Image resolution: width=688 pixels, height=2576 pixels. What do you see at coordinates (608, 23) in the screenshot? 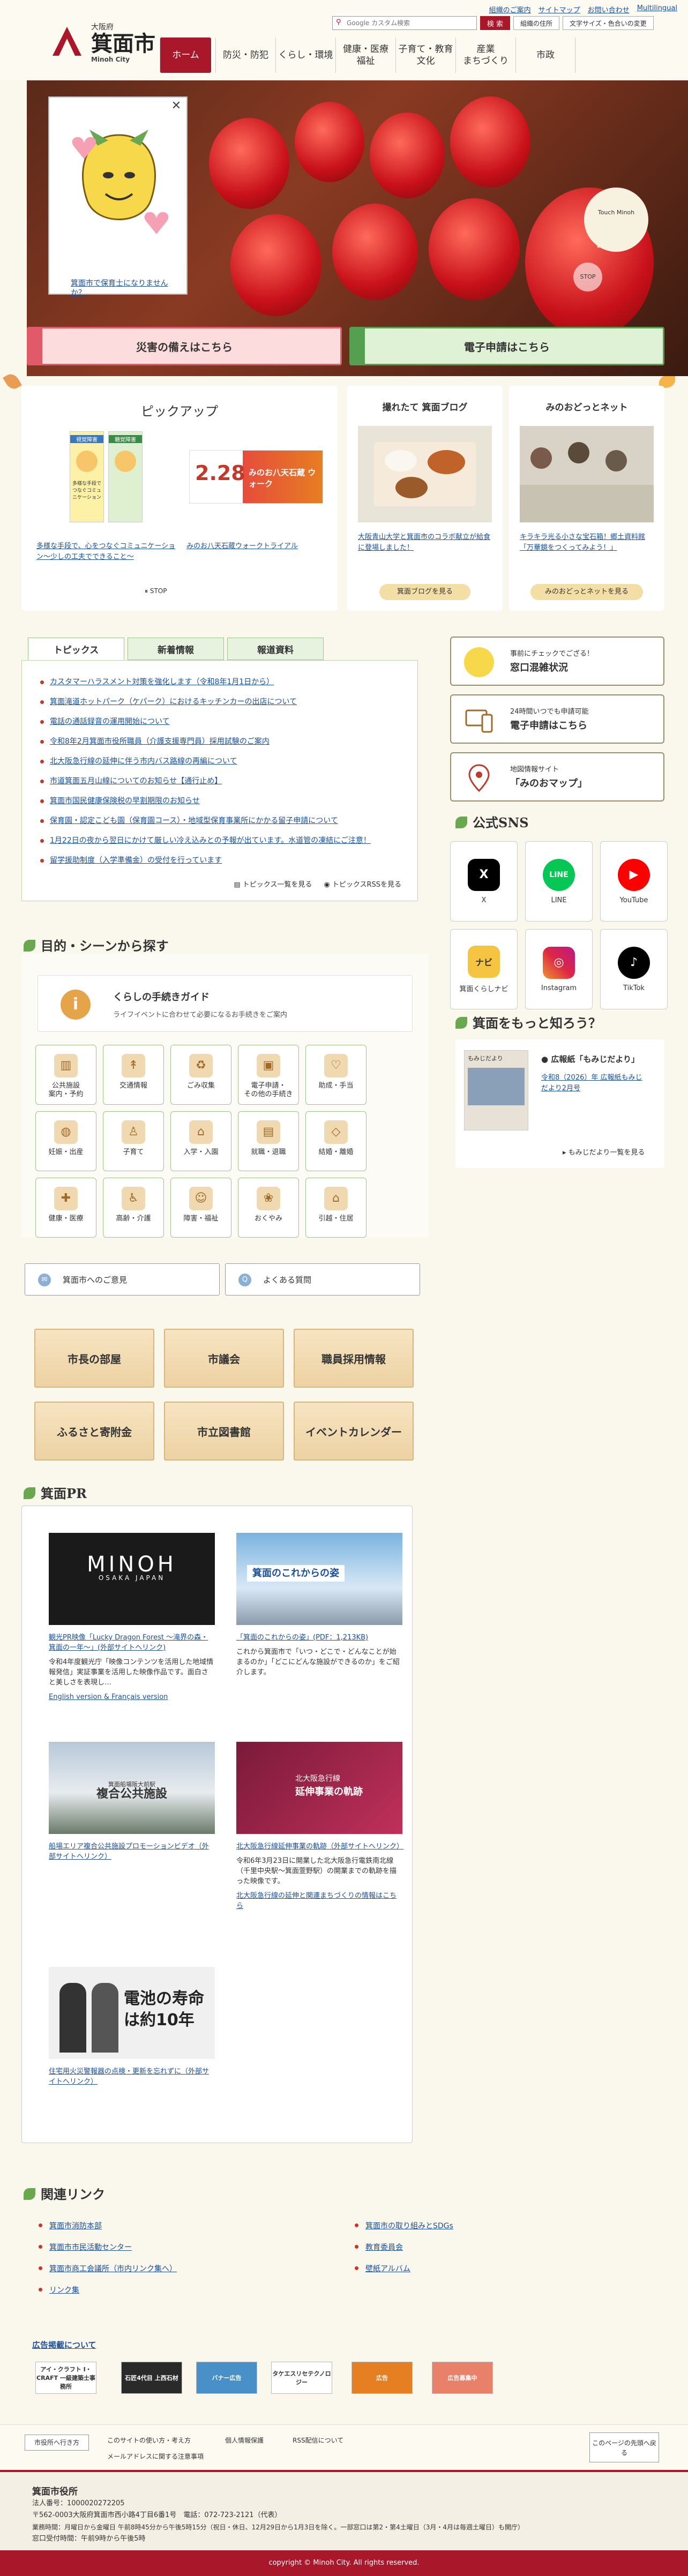
I see `accessibility-button: 文字サイズ・色合いの変更` at bounding box center [608, 23].